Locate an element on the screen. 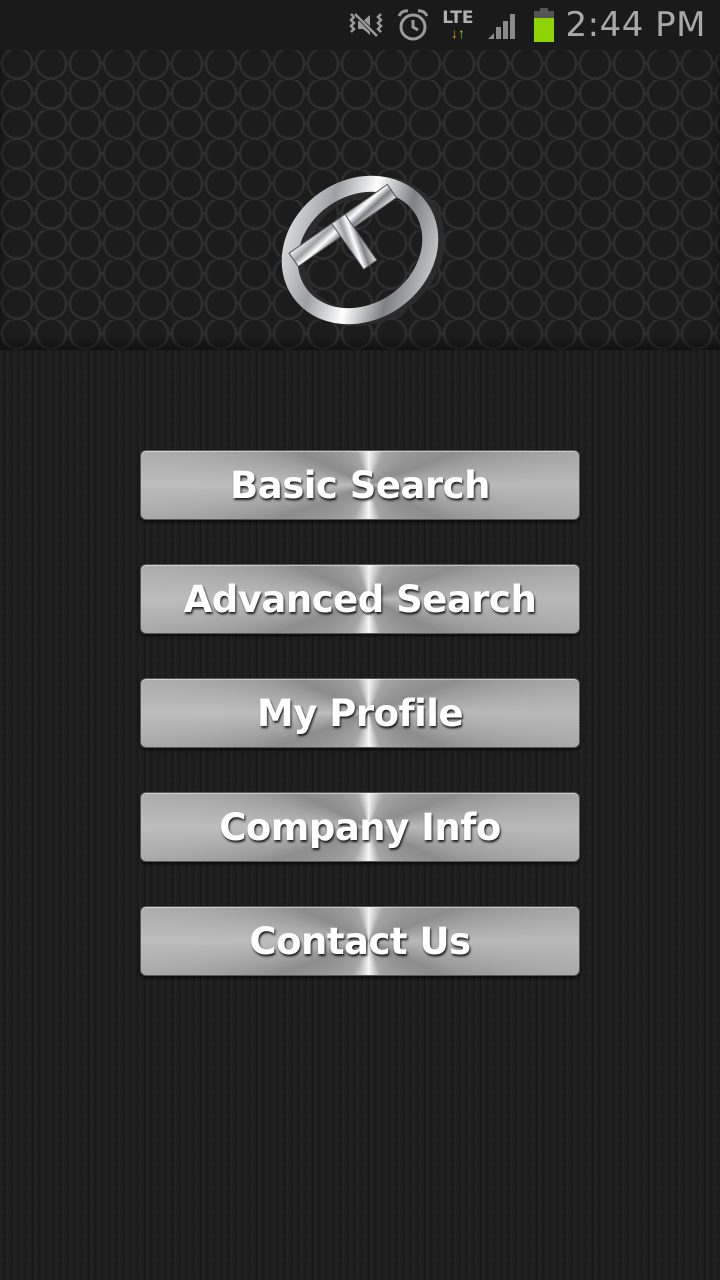 The height and width of the screenshot is (1280, 720). metallic-circle-logo-icon is located at coordinates (360, 250).